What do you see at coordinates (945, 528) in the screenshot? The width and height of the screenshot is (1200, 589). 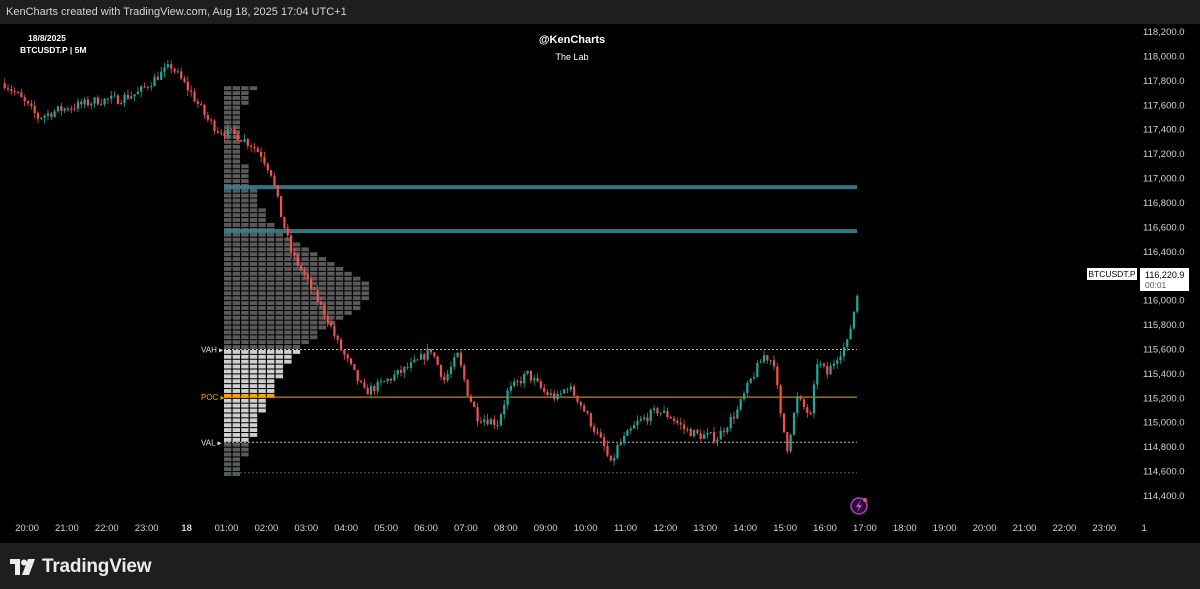 I see `x-tick-label: 19:00` at bounding box center [945, 528].